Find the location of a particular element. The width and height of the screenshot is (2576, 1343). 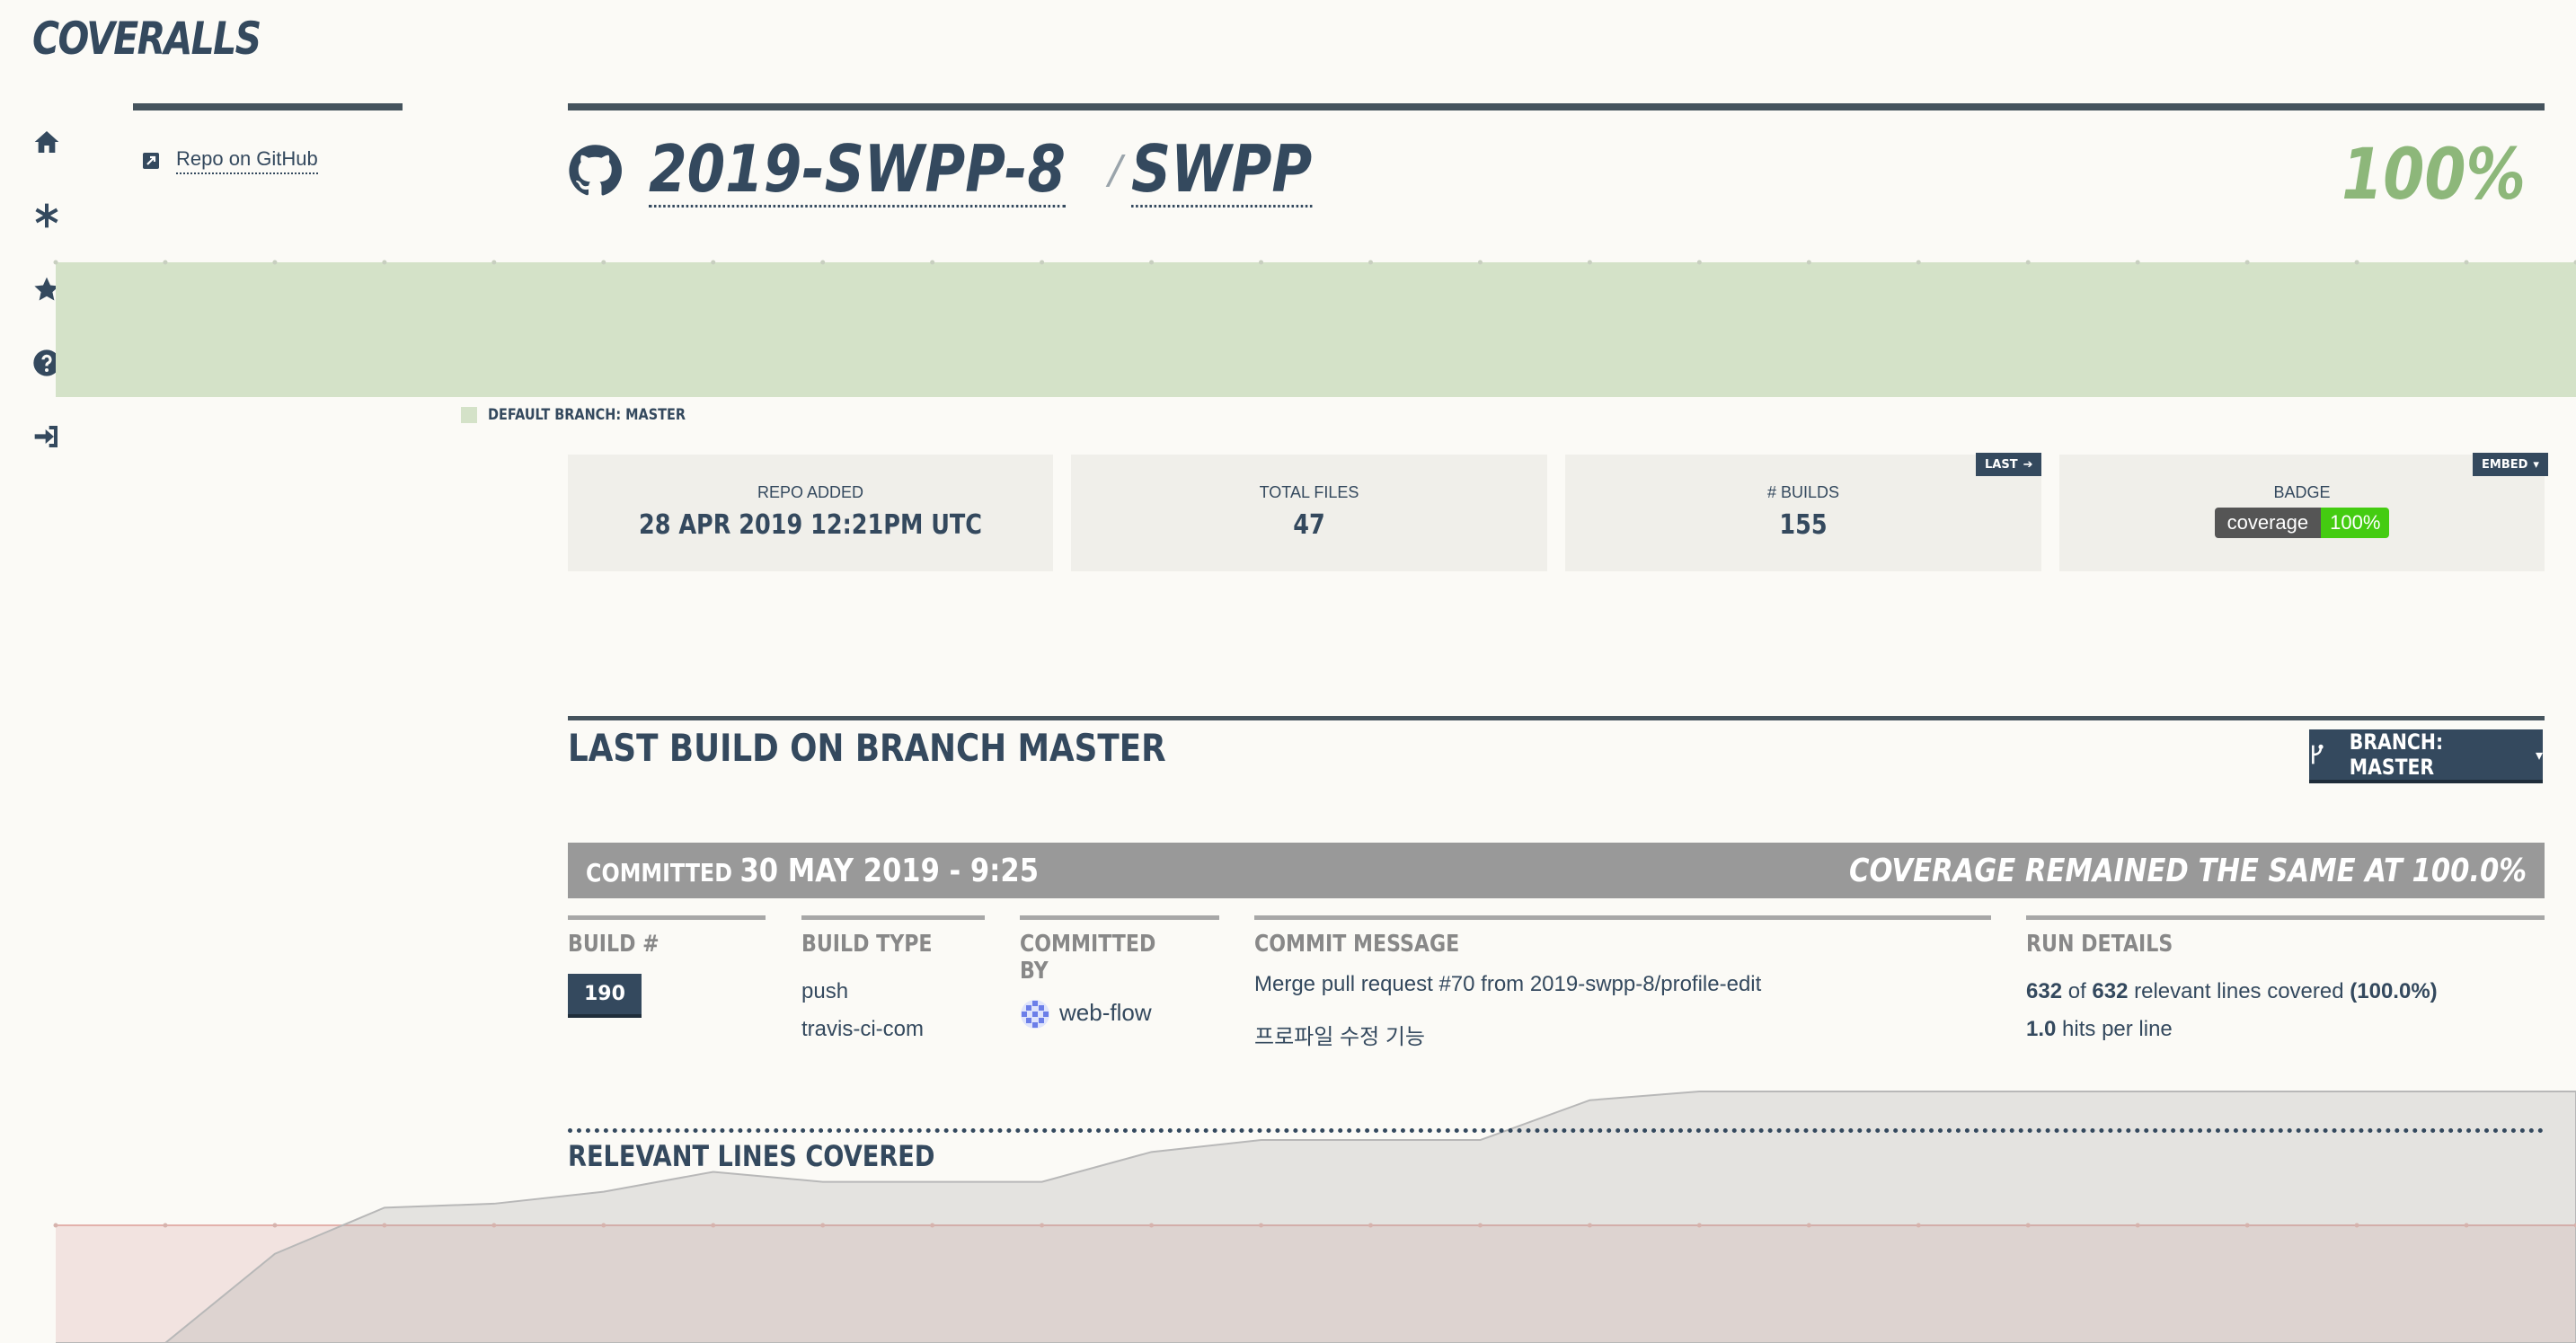

caret-down-icon: ▾ is located at coordinates (2539, 755).